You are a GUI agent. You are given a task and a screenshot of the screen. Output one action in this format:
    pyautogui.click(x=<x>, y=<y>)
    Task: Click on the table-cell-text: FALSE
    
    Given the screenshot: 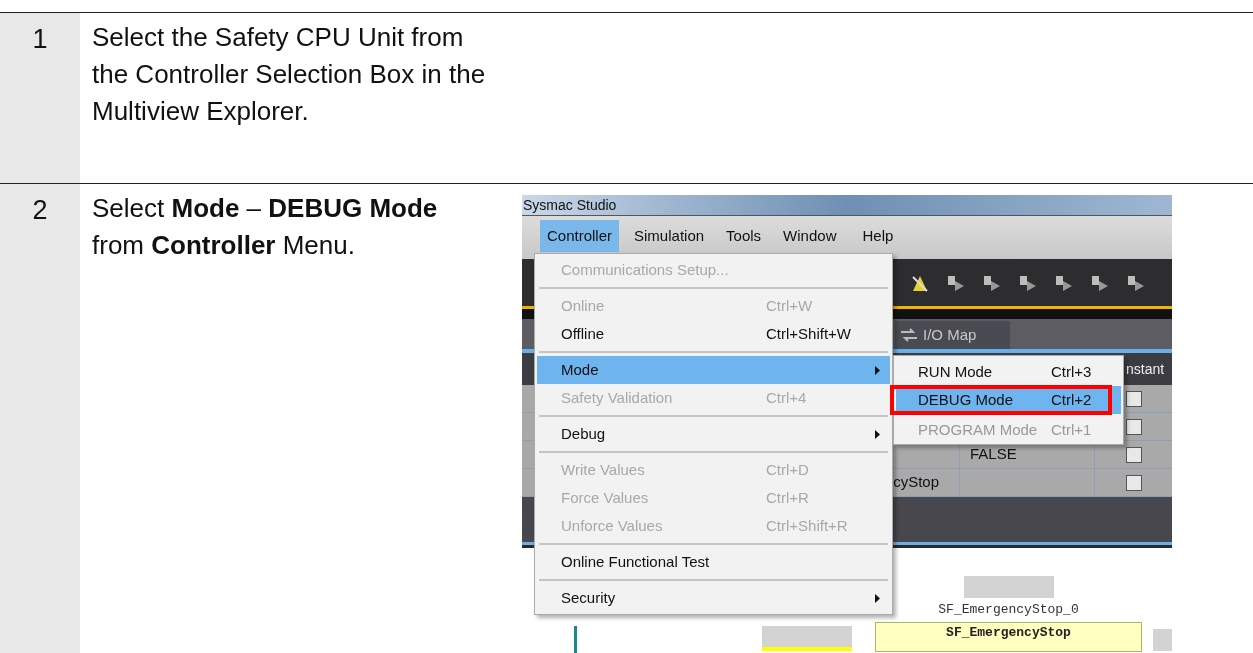 What is the action you would take?
    pyautogui.click(x=993, y=454)
    